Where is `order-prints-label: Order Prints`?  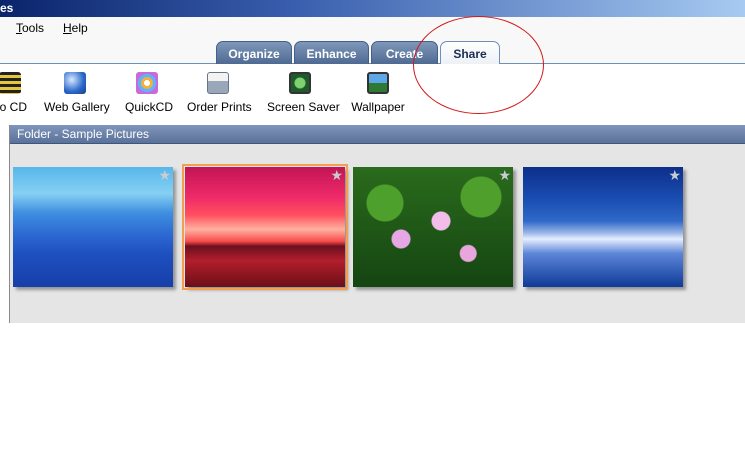 order-prints-label: Order Prints is located at coordinates (219, 107).